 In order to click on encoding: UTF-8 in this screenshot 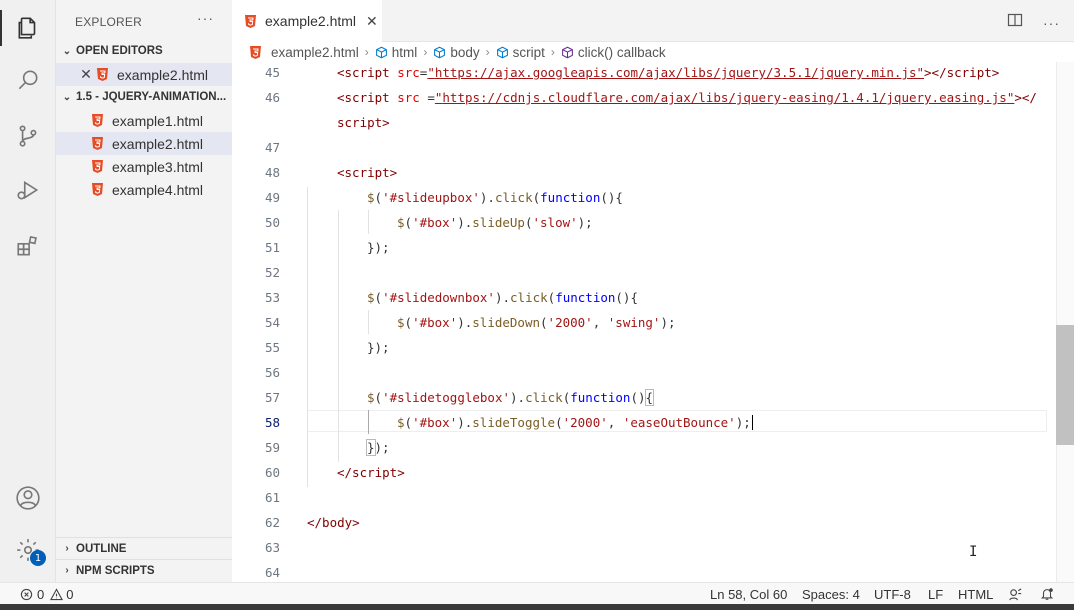, I will do `click(892, 594)`.